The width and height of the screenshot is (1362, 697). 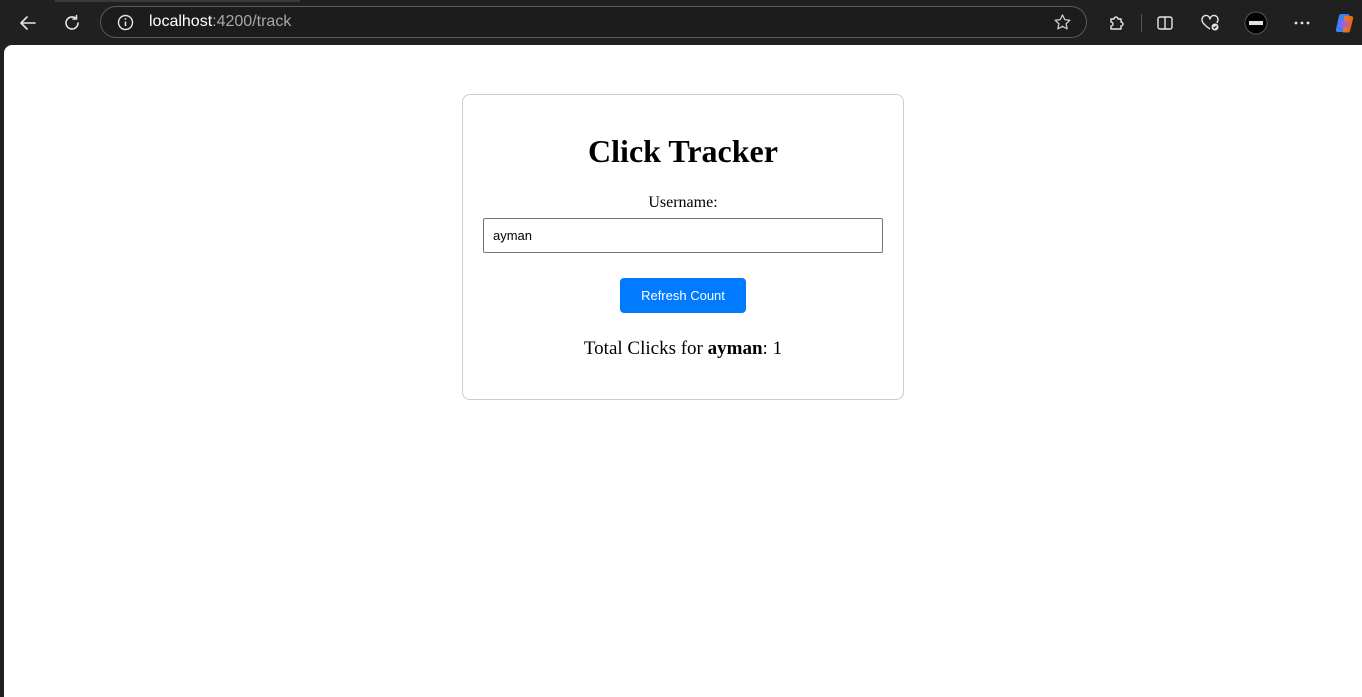 I want to click on url-text: localhost:4200/track, so click(x=220, y=22).